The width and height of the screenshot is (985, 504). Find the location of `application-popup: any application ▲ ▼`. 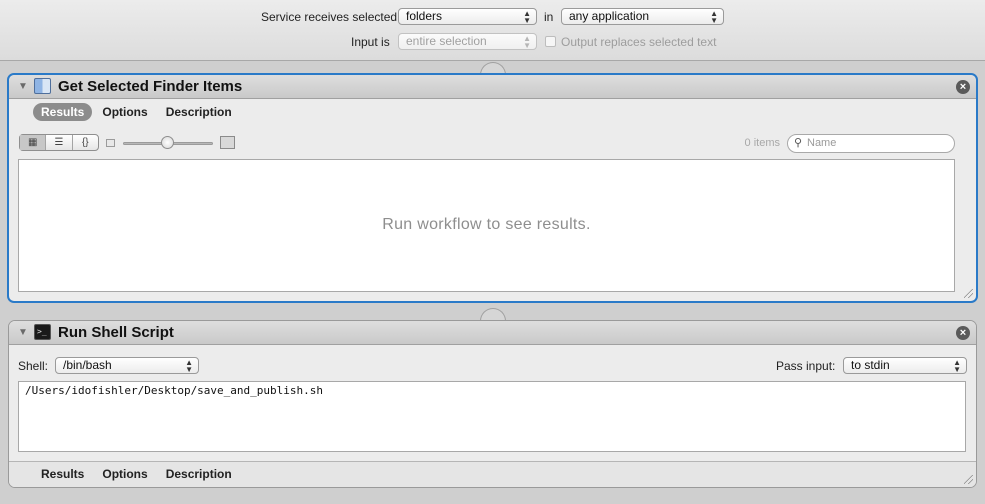

application-popup: any application ▲ ▼ is located at coordinates (642, 16).